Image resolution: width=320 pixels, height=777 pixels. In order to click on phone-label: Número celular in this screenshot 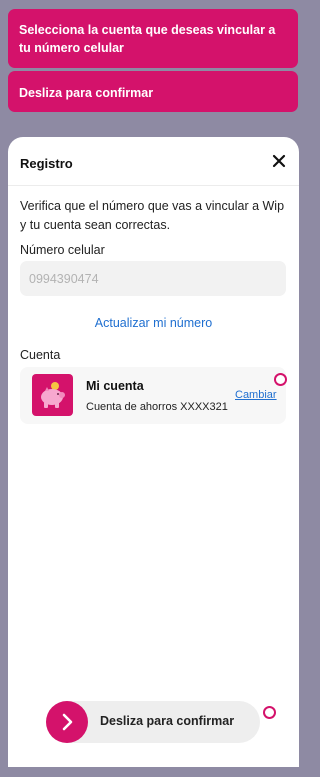, I will do `click(62, 250)`.